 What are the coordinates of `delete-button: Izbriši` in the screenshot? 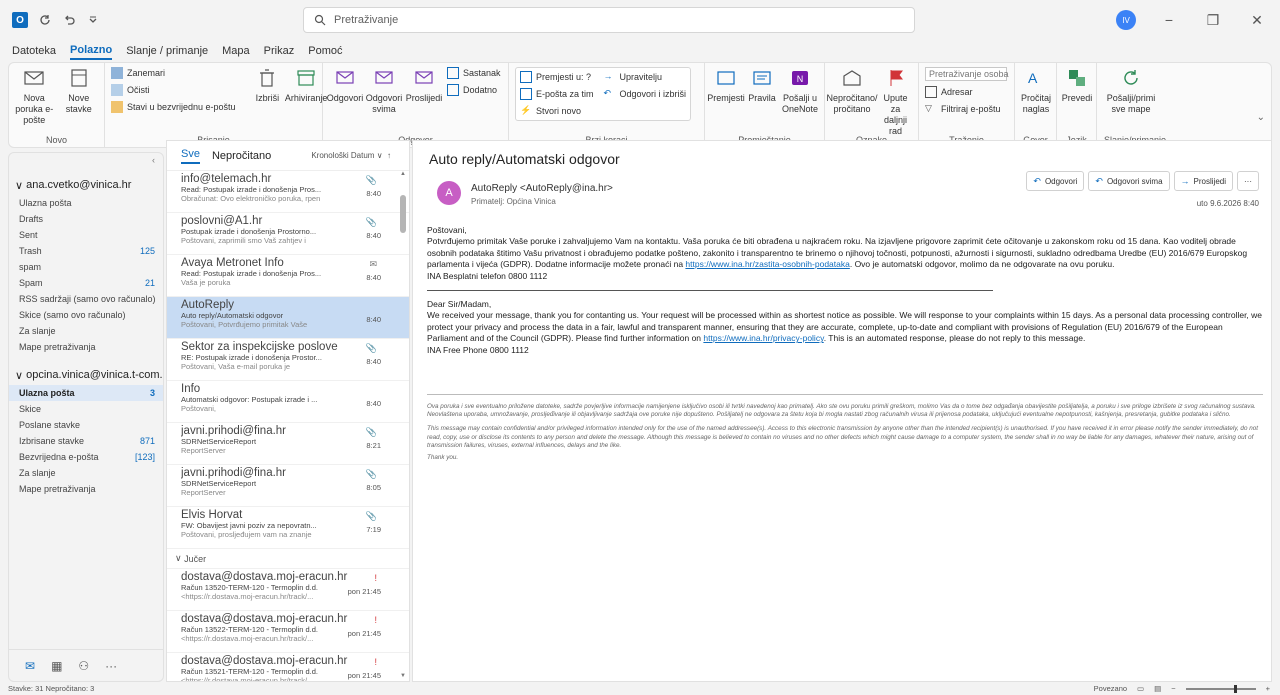 It's located at (267, 85).